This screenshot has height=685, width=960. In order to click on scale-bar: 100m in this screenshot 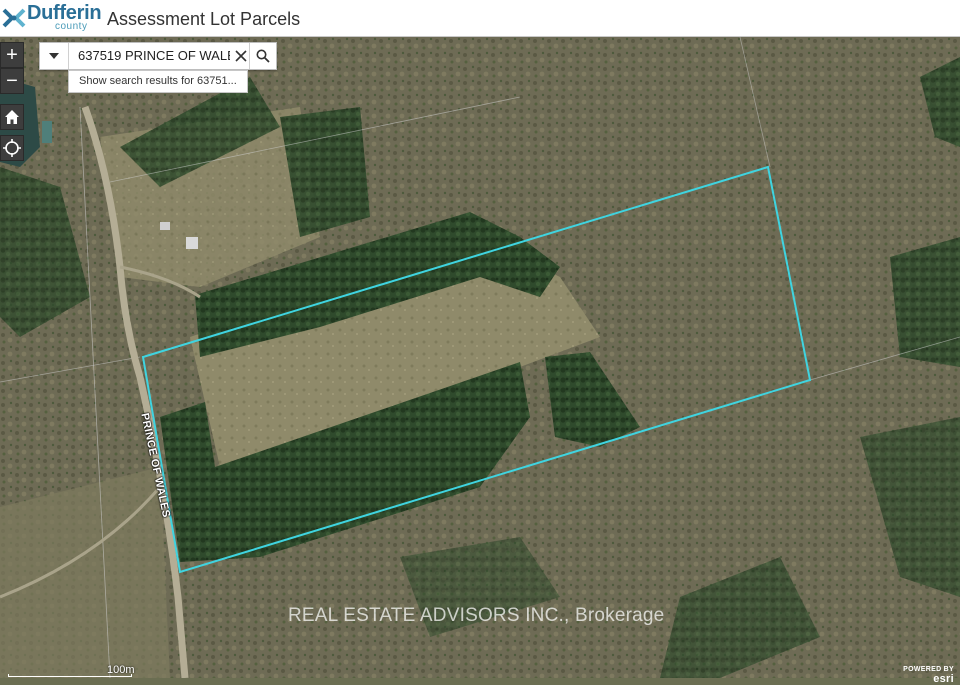, I will do `click(67, 671)`.